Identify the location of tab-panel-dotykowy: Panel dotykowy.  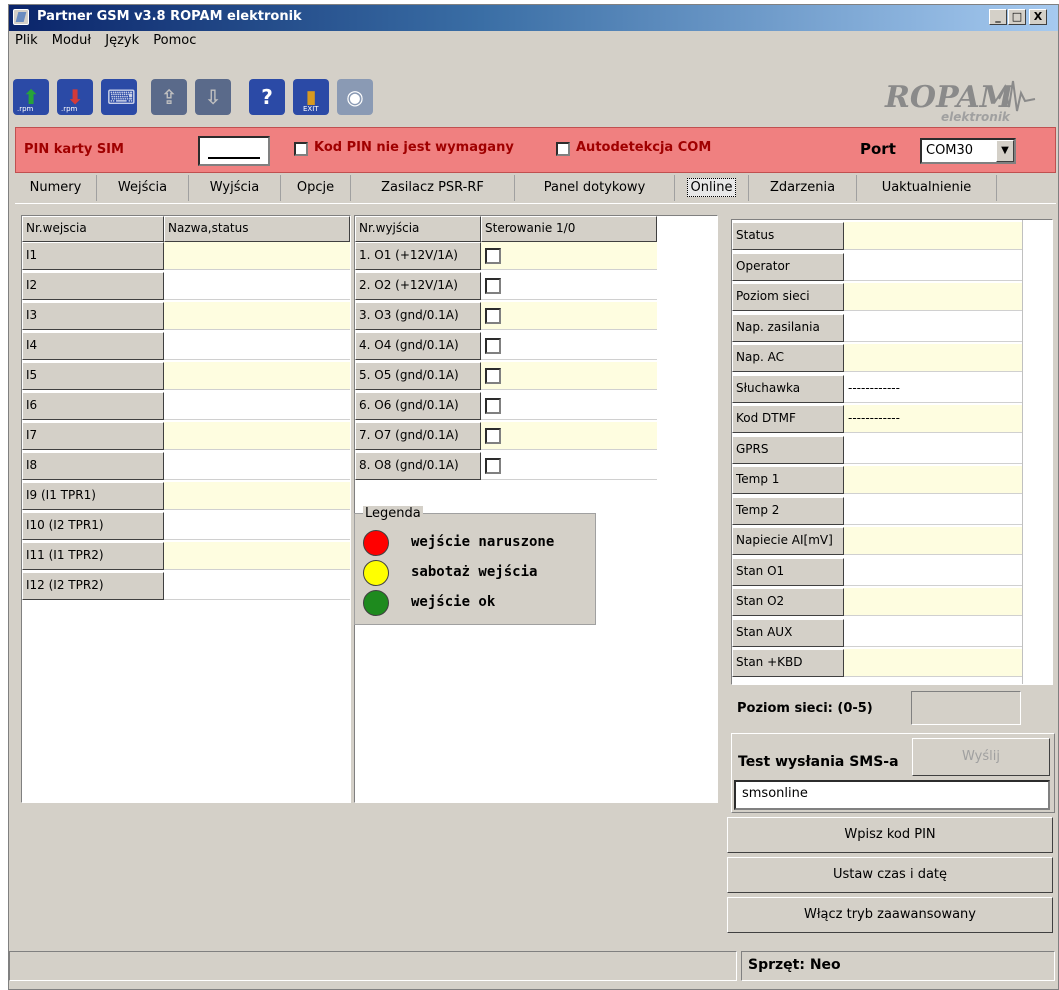
(595, 188).